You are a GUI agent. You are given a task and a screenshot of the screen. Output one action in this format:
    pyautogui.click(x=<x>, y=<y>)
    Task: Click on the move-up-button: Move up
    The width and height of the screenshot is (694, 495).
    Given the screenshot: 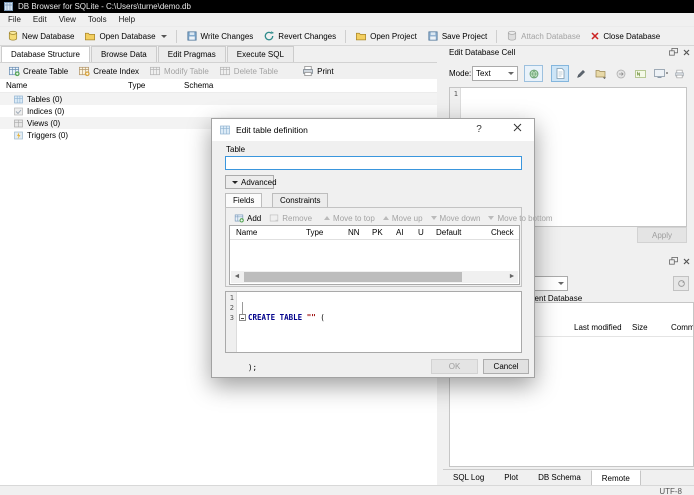 What is the action you would take?
    pyautogui.click(x=403, y=217)
    